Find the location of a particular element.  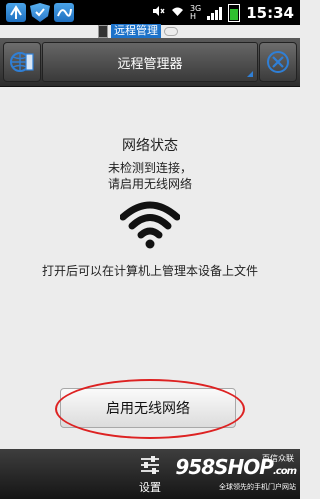

page-title: 远程管理器 is located at coordinates (150, 62).